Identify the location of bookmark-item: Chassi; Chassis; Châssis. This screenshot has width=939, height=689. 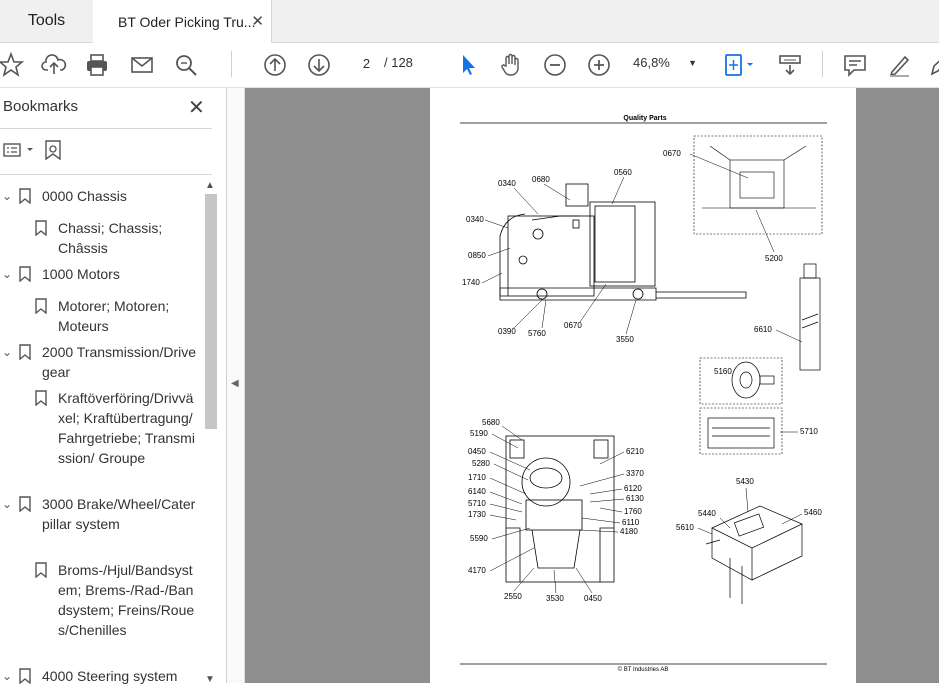
(116, 238).